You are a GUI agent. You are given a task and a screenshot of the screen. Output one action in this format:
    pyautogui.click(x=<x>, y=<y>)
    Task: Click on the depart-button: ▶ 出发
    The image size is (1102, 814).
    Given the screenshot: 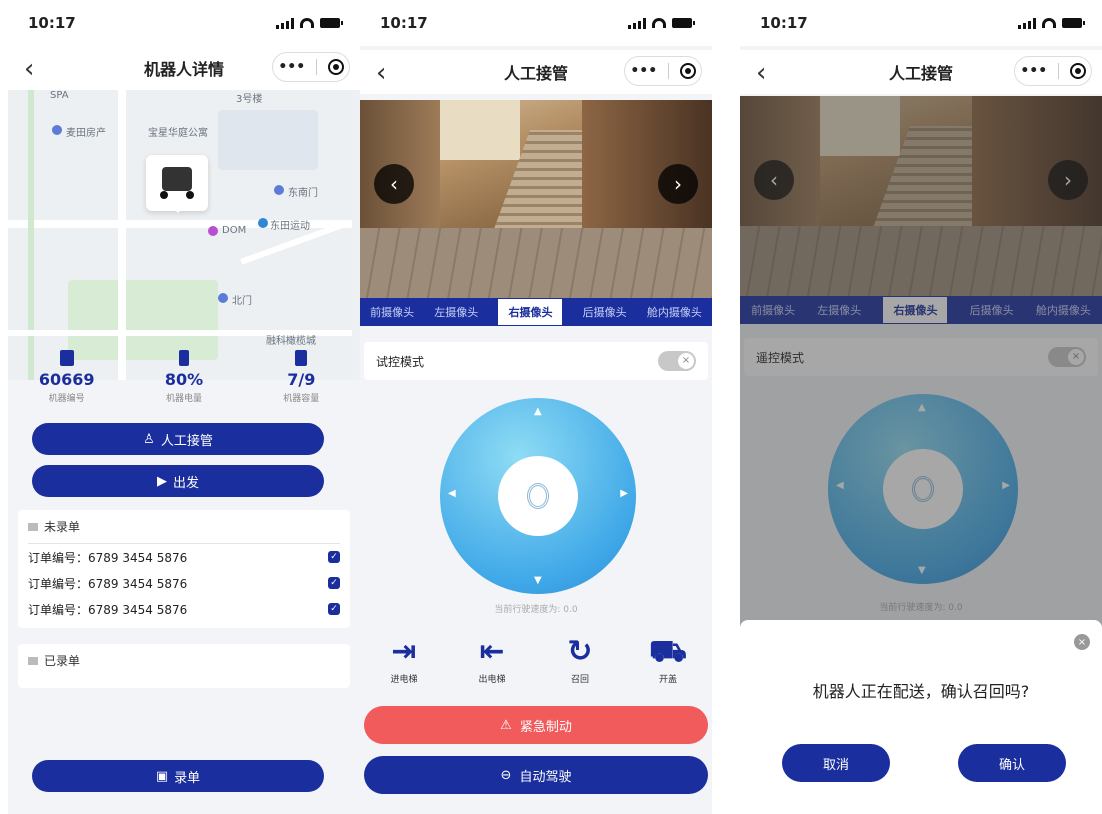 What is the action you would take?
    pyautogui.click(x=178, y=481)
    